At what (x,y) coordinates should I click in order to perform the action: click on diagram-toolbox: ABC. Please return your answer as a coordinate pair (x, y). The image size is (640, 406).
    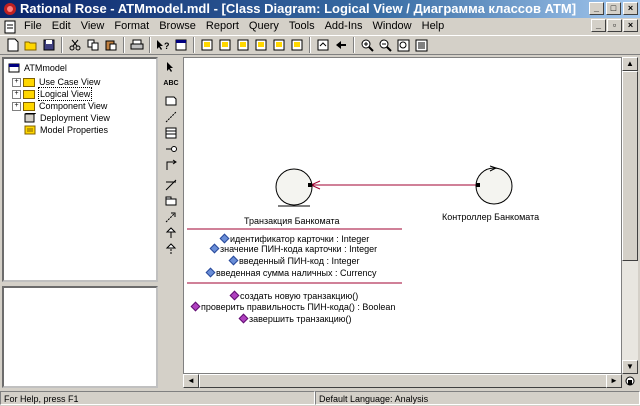
    Looking at the image, I should click on (171, 222).